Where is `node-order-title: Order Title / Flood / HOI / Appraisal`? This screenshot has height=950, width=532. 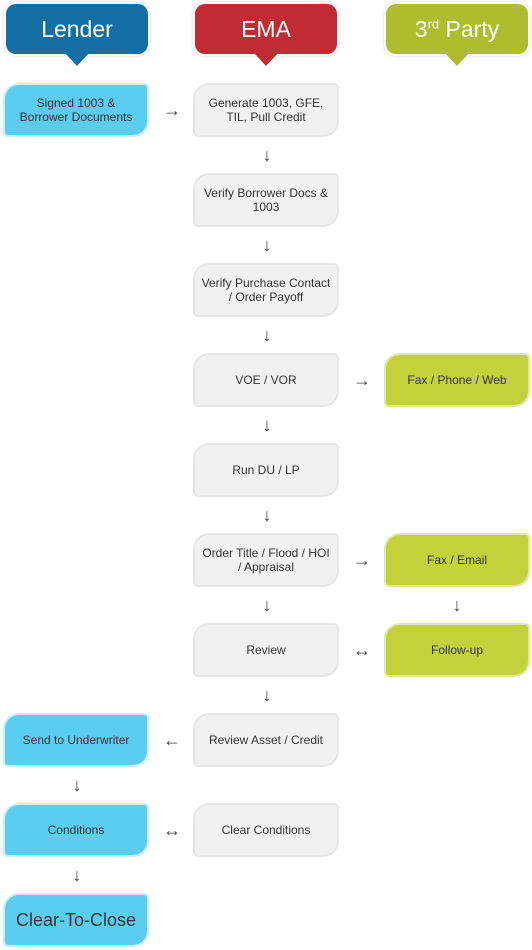
node-order-title: Order Title / Flood / HOI / Appraisal is located at coordinates (266, 560).